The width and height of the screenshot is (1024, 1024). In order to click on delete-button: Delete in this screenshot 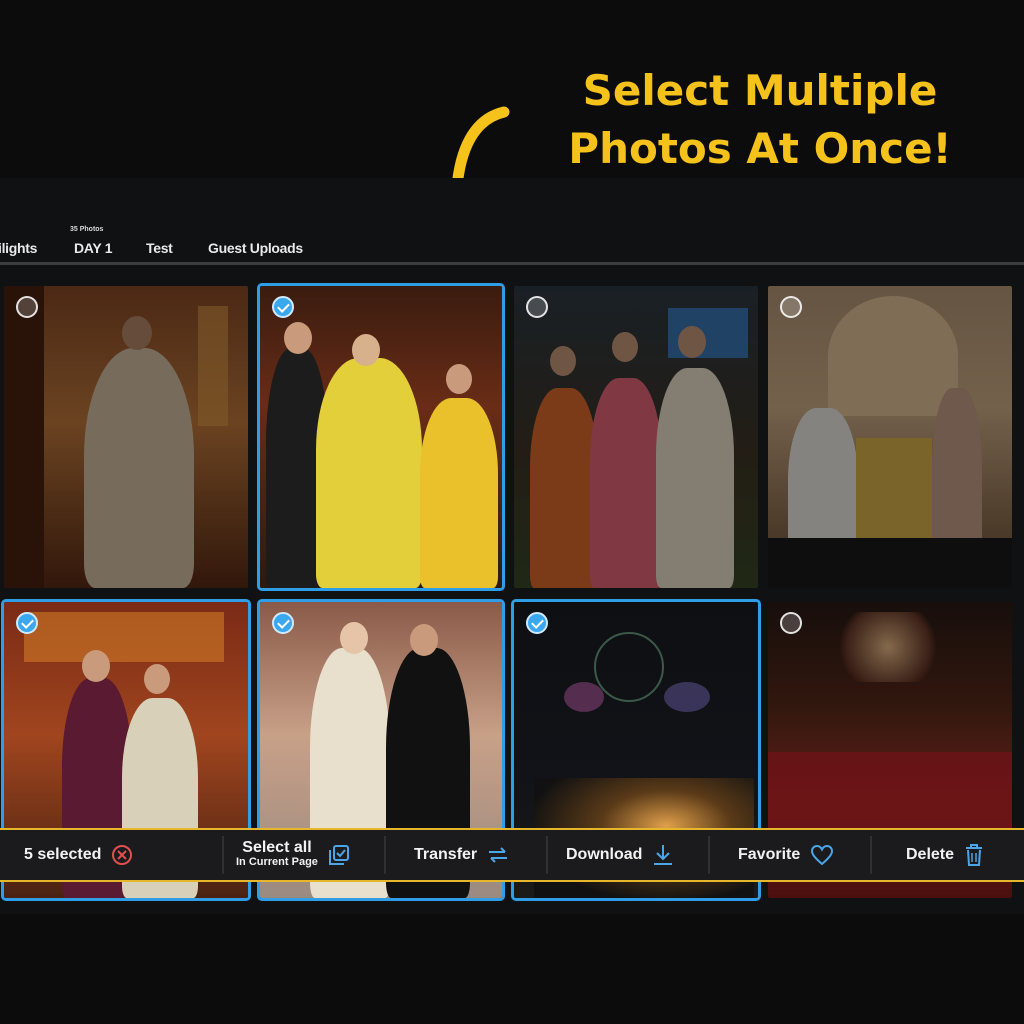, I will do `click(945, 855)`.